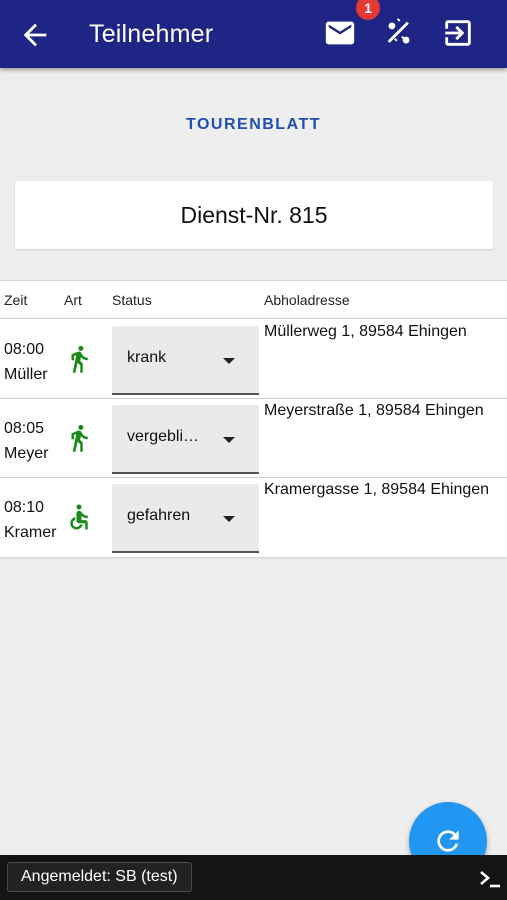  Describe the element at coordinates (24, 349) in the screenshot. I see `time-value: 08:00` at that location.